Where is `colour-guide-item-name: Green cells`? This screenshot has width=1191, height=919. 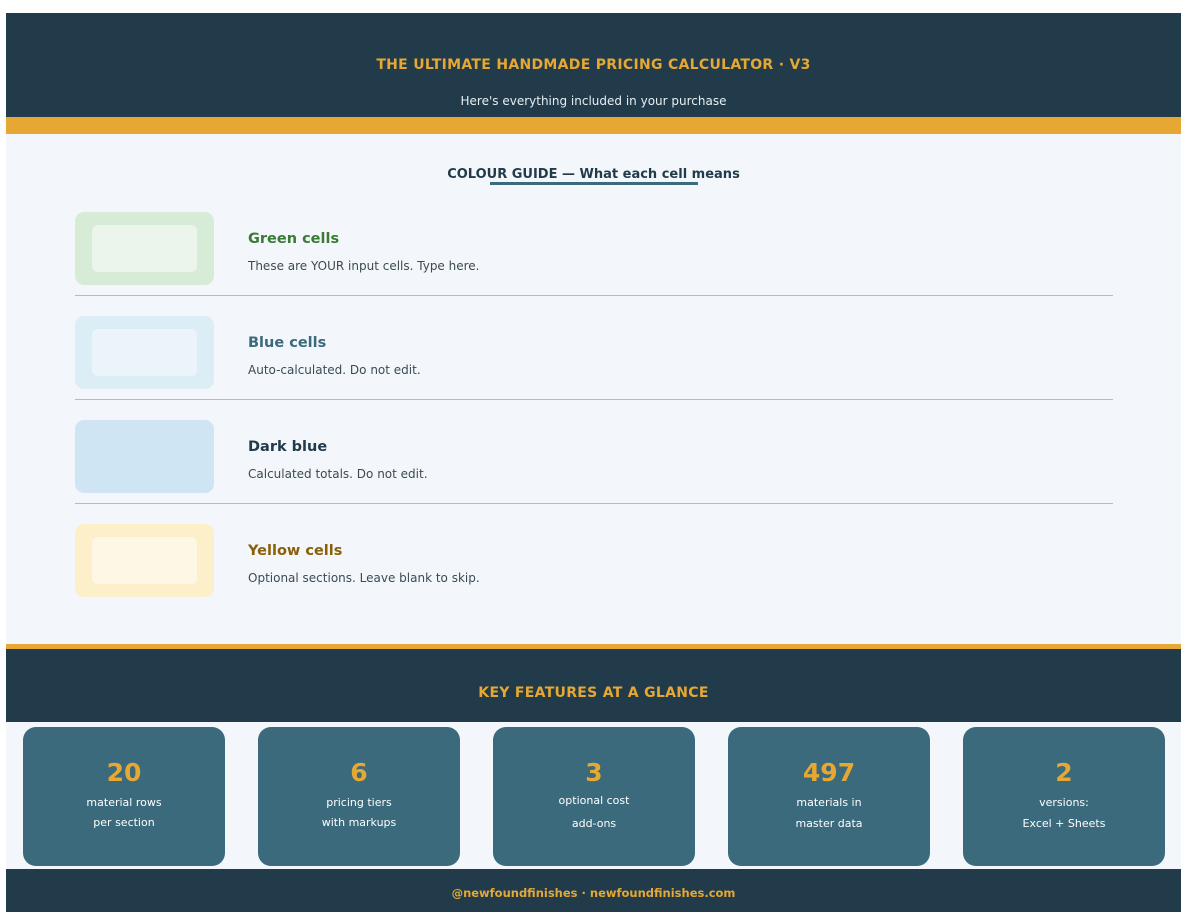
colour-guide-item-name: Green cells is located at coordinates (294, 239).